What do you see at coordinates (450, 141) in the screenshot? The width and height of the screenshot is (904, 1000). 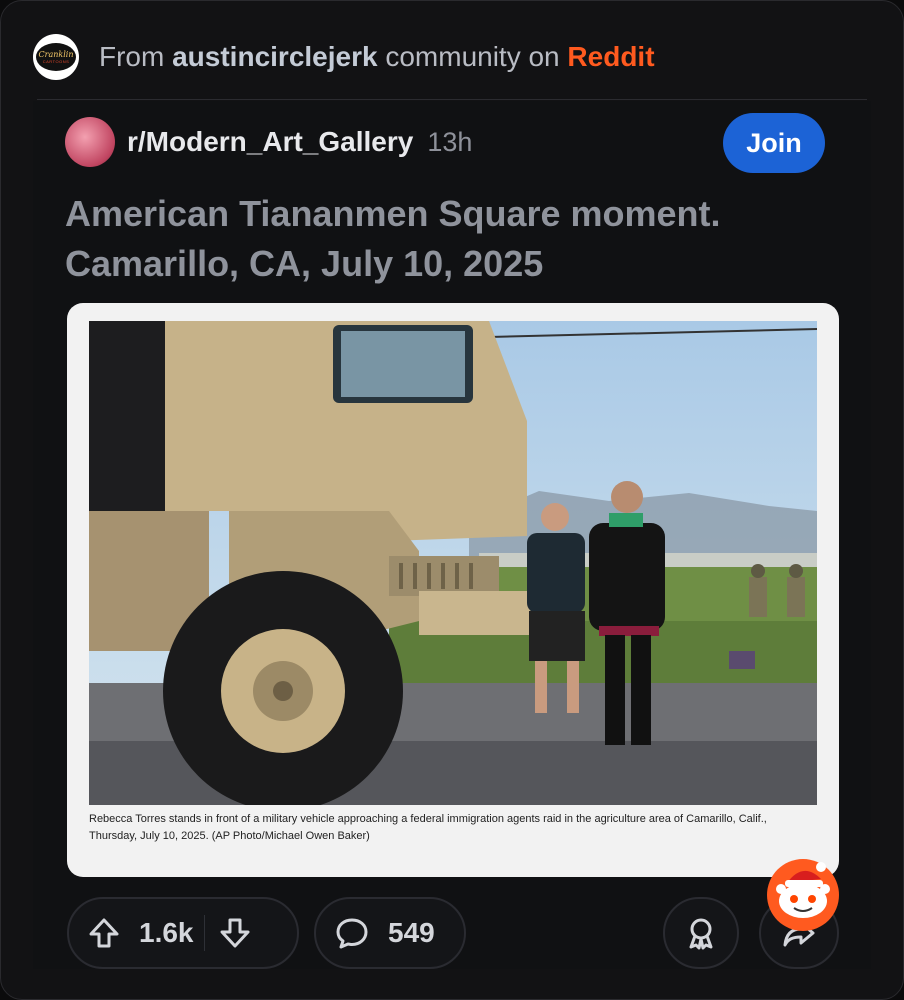 I see `post-time: 13h` at bounding box center [450, 141].